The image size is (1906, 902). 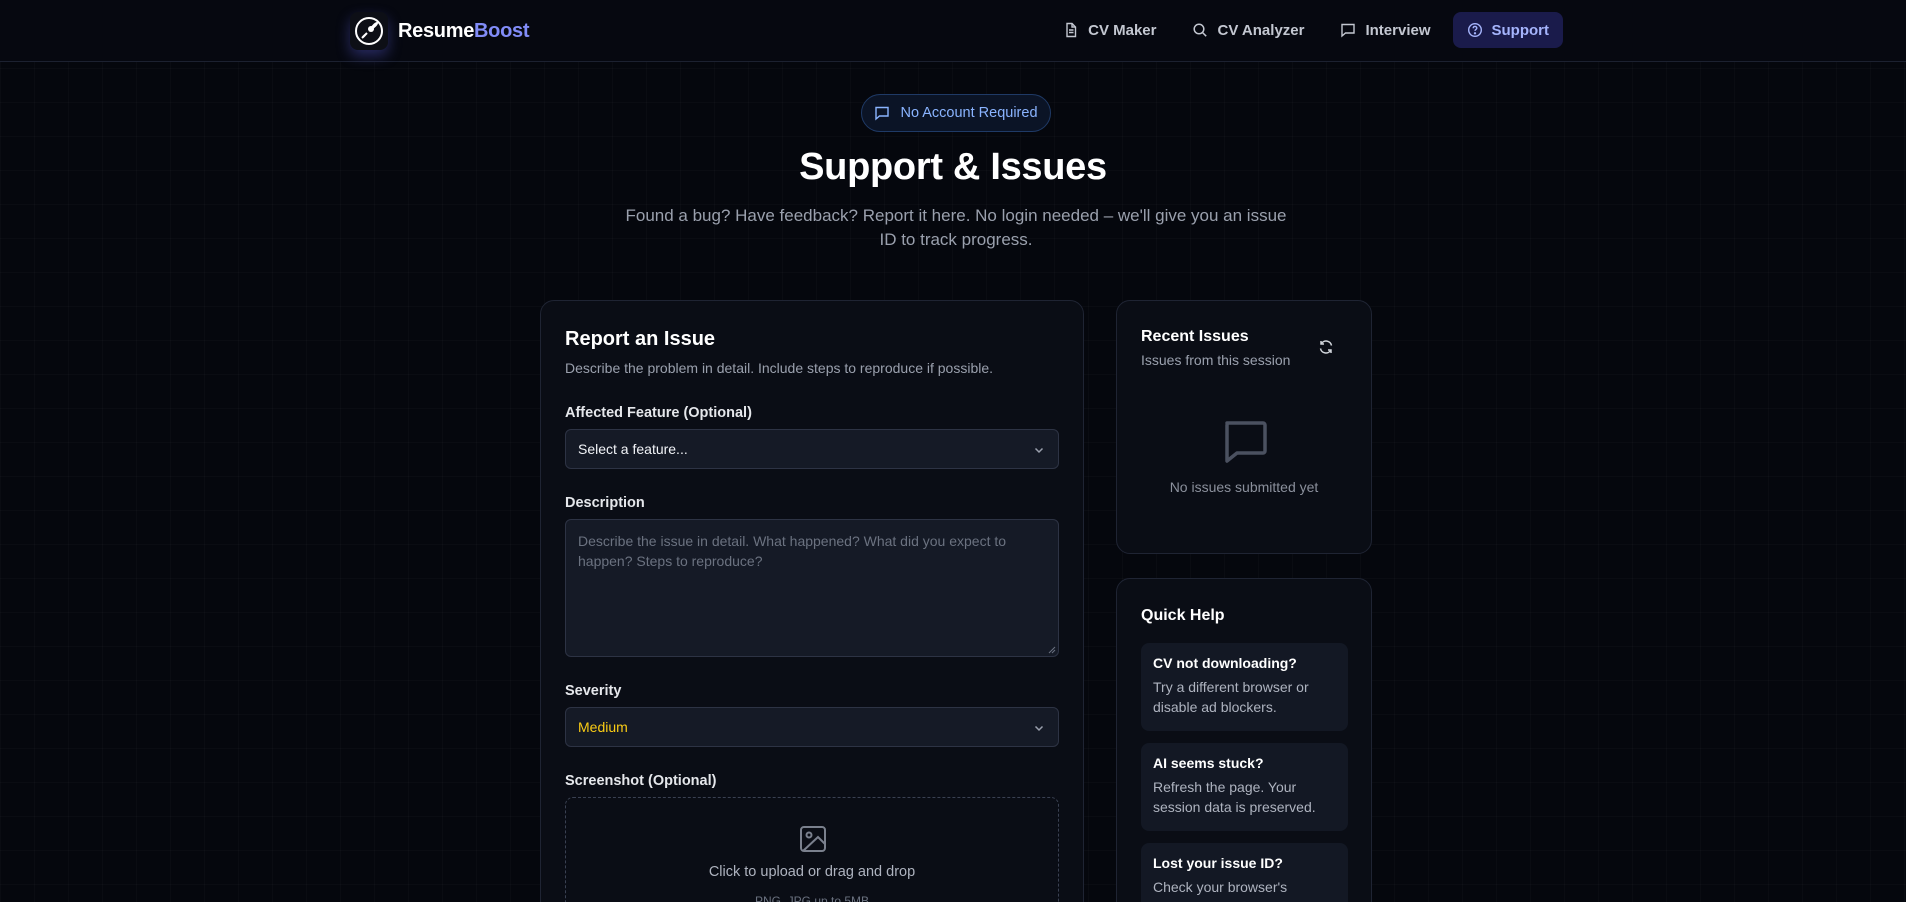 I want to click on description-label: Description, so click(x=605, y=503).